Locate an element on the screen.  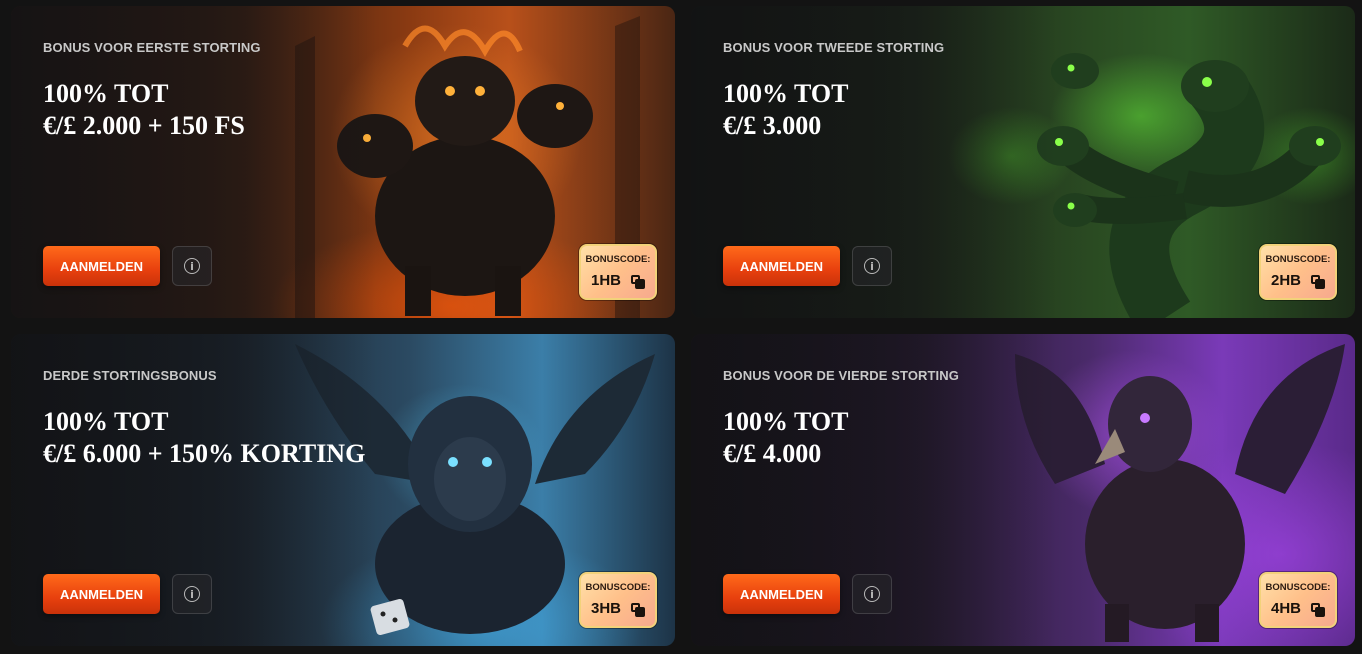
bonus-code-badge: BONUSCODE: 1HB is located at coordinates (618, 272).